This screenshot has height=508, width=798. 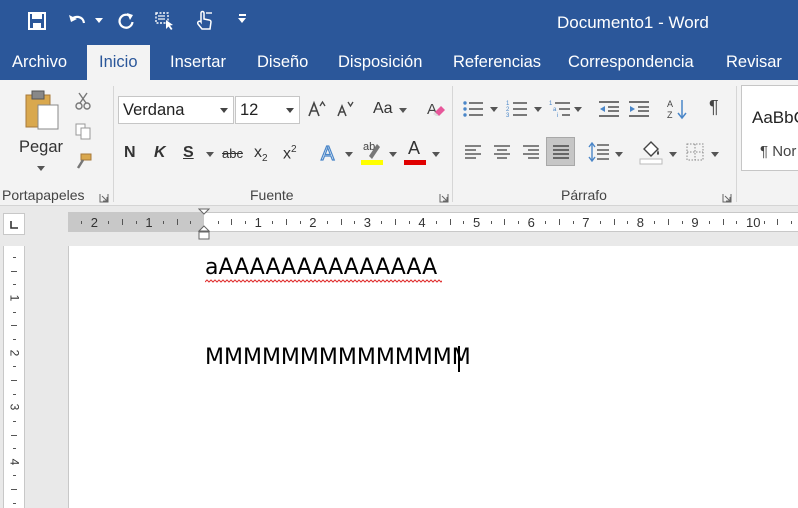 What do you see at coordinates (584, 195) in the screenshot?
I see `paragraph-group-label: Párrafo` at bounding box center [584, 195].